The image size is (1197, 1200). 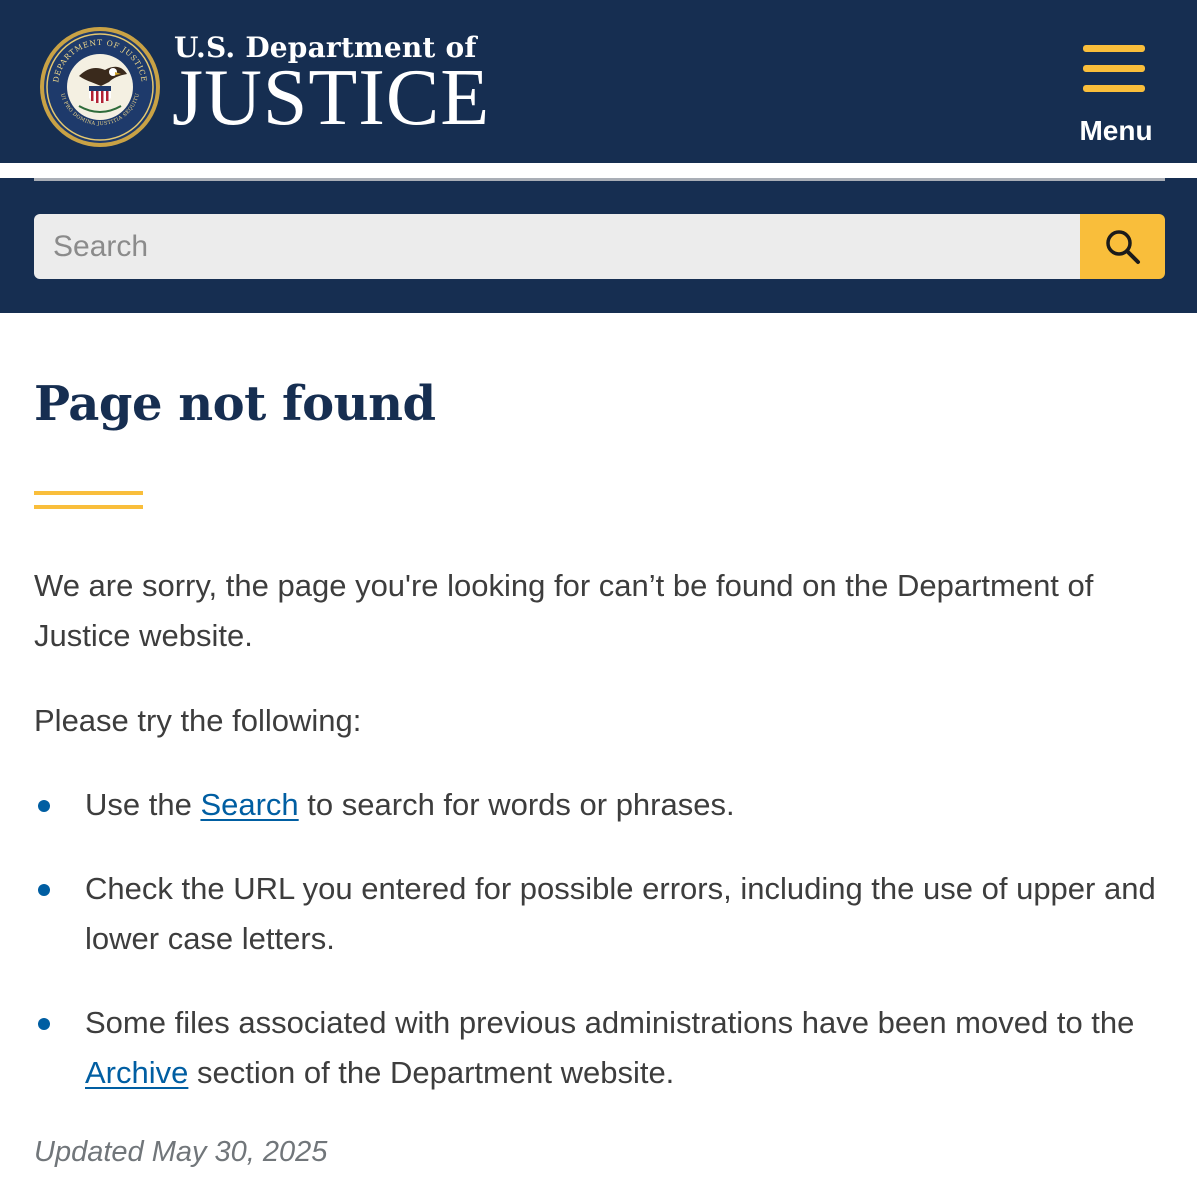 I want to click on search-bar-section, so click(x=598, y=238).